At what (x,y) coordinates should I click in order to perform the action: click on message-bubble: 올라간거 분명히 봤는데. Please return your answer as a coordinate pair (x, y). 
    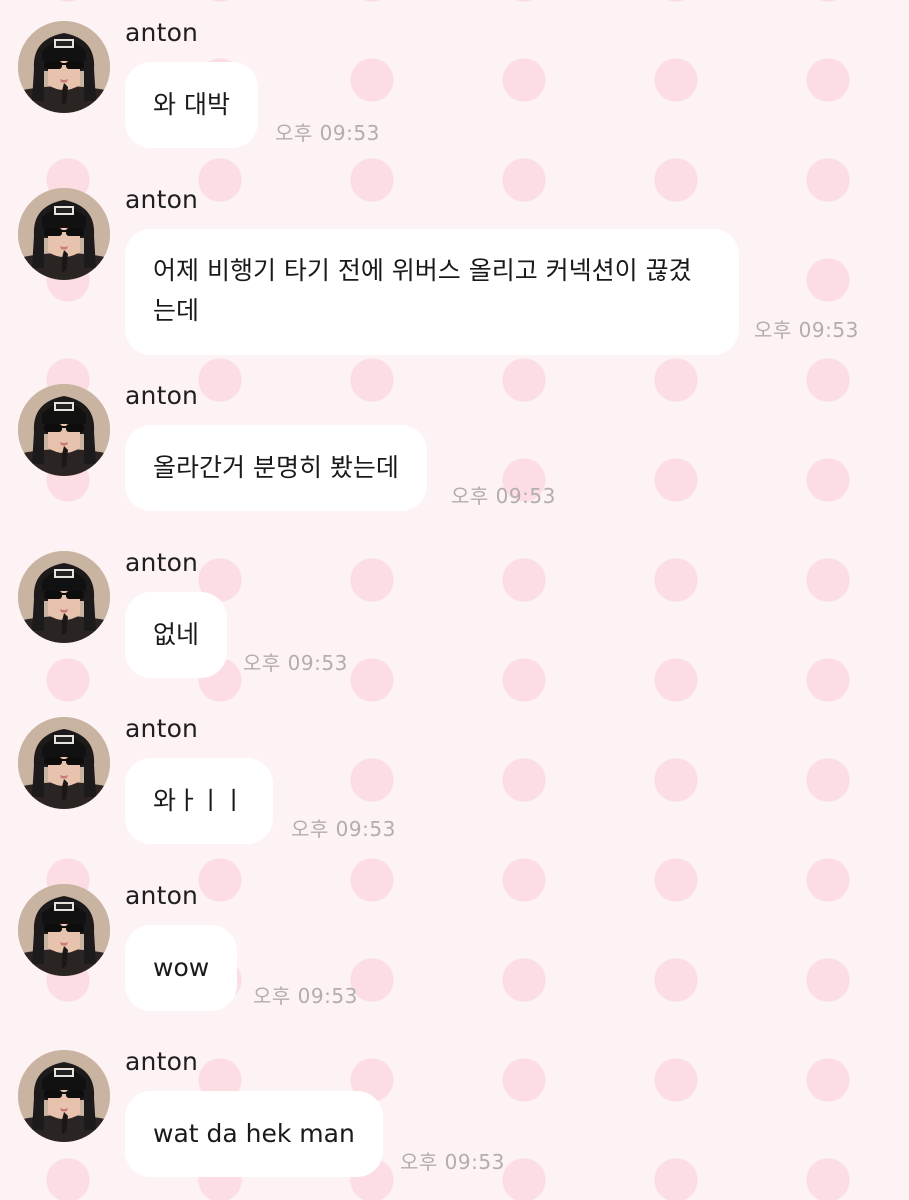
    Looking at the image, I should click on (276, 468).